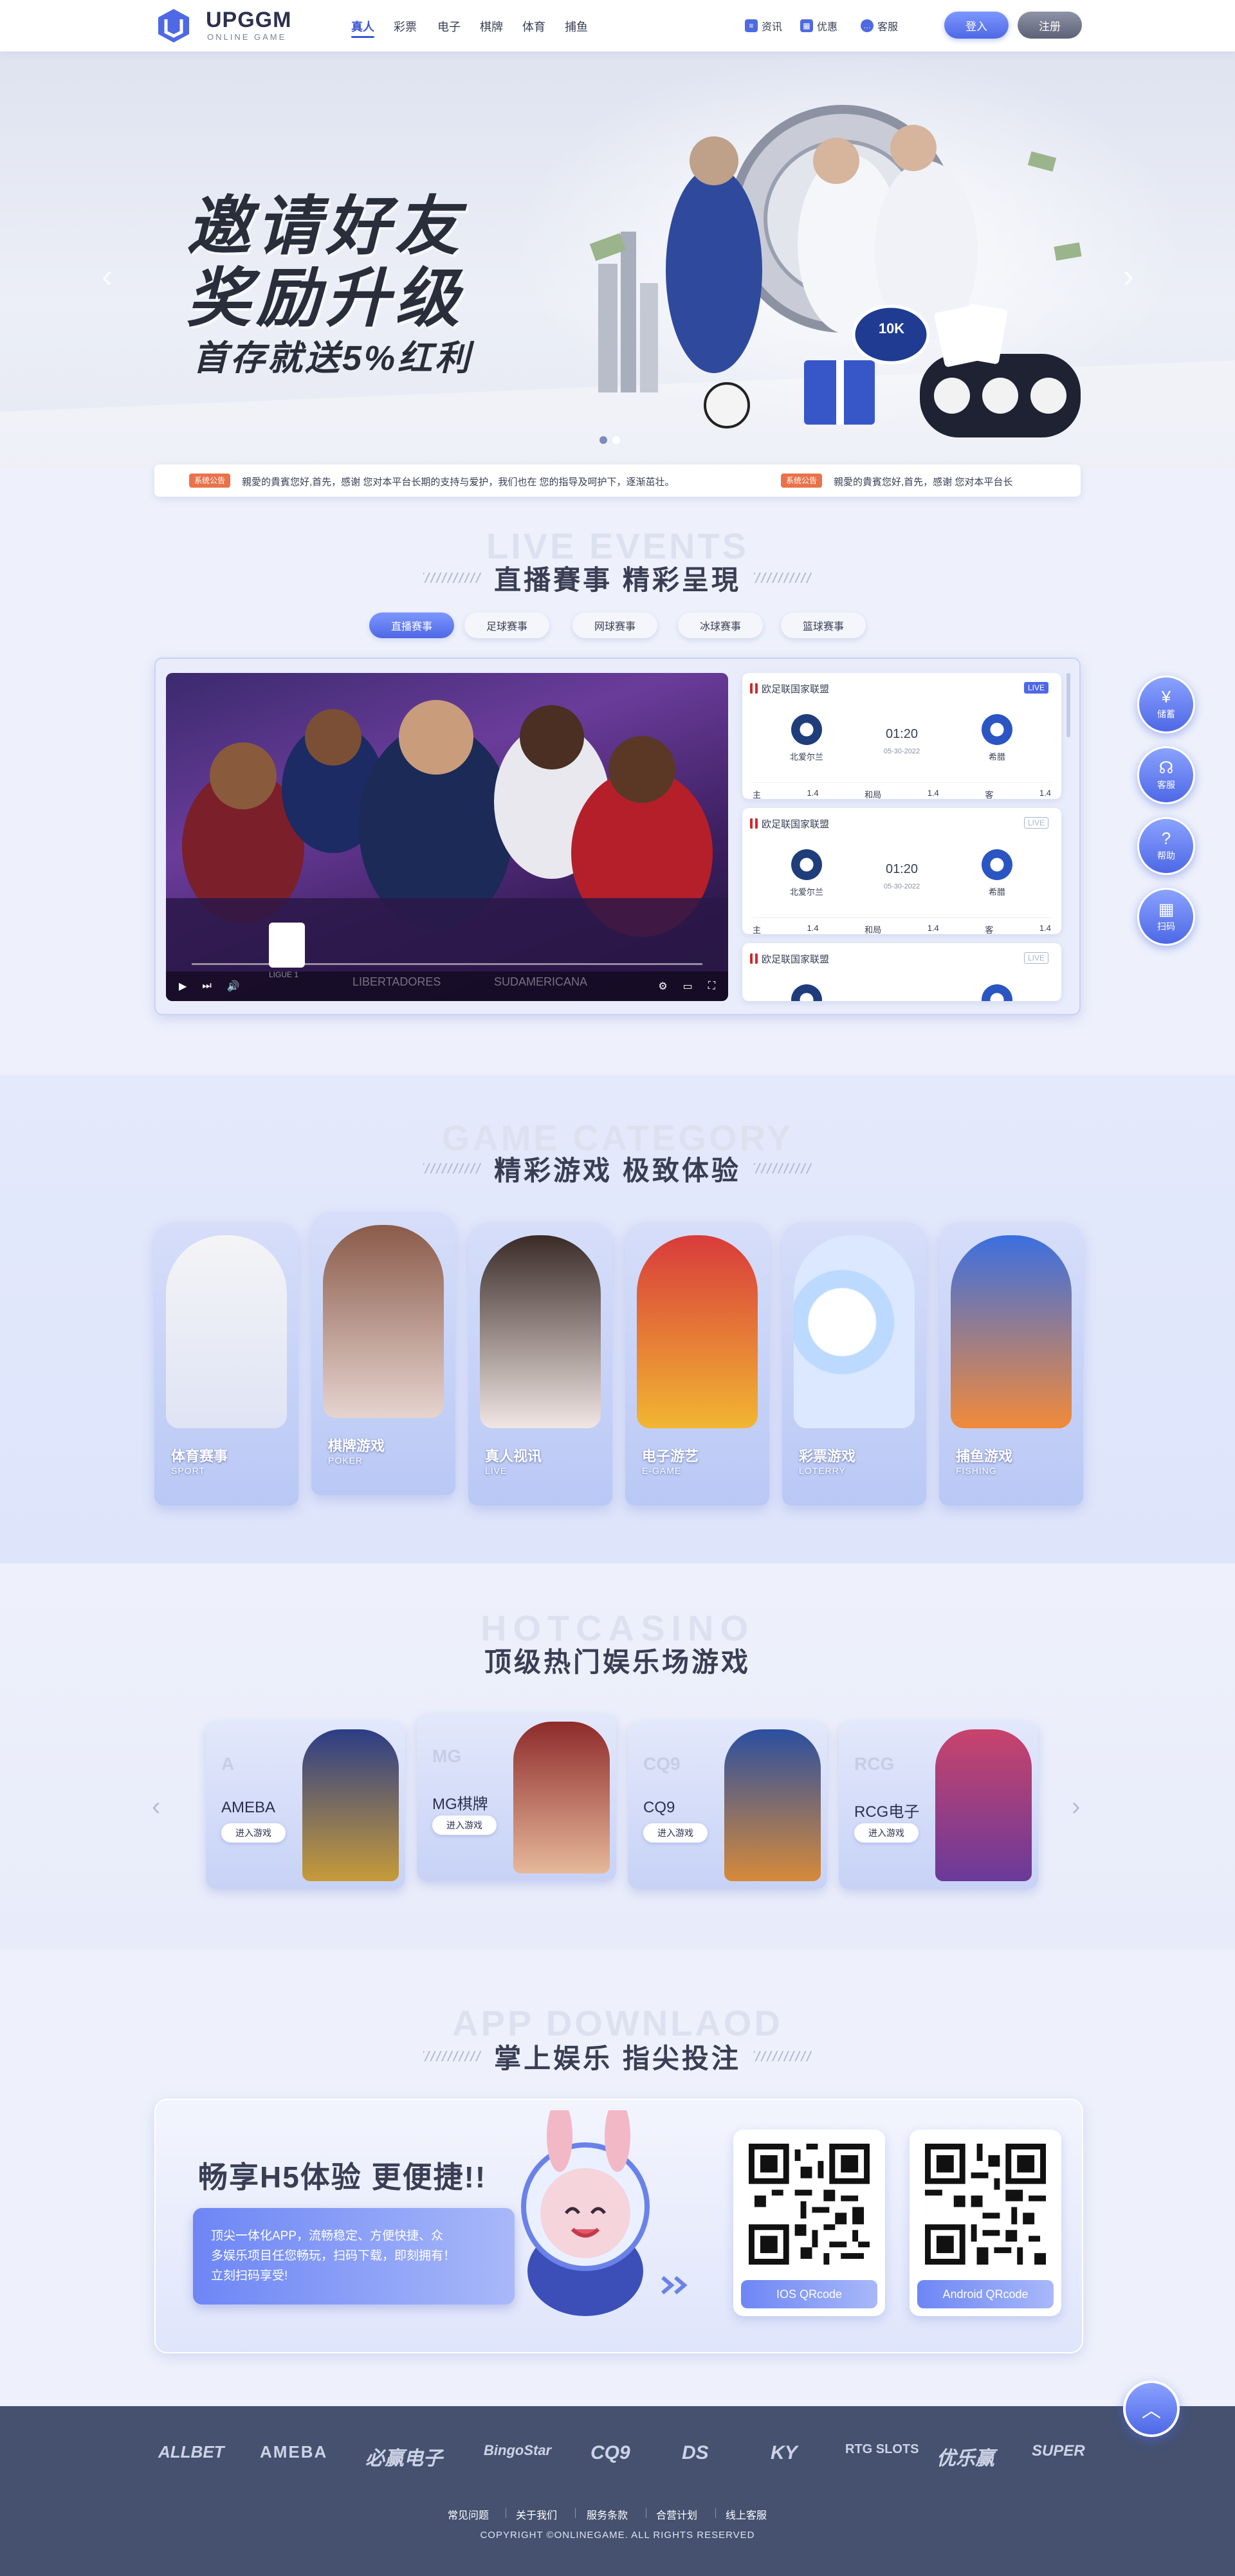 The height and width of the screenshot is (2576, 1235). What do you see at coordinates (823, 625) in the screenshot?
I see `tab-basketball: 篮球赛事` at bounding box center [823, 625].